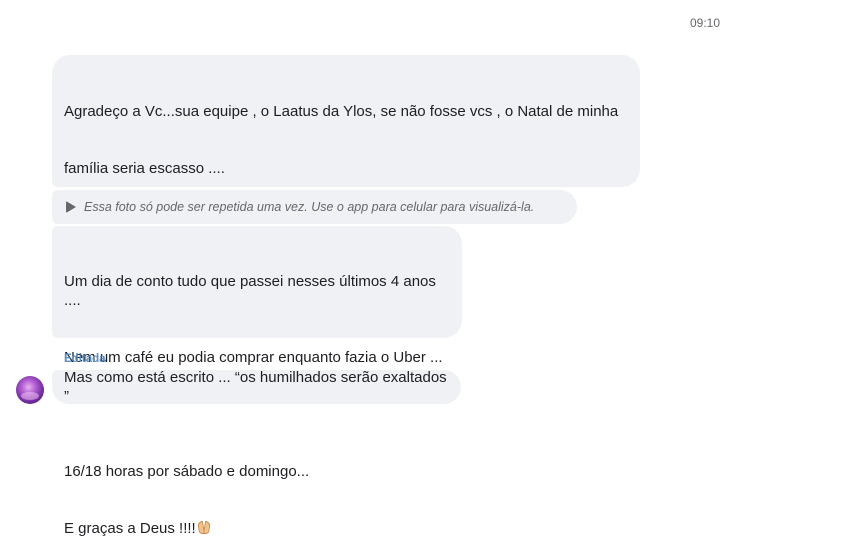 The height and width of the screenshot is (557, 855). What do you see at coordinates (130, 528) in the screenshot?
I see `message-line-text: E graças a Deus !!!!` at bounding box center [130, 528].